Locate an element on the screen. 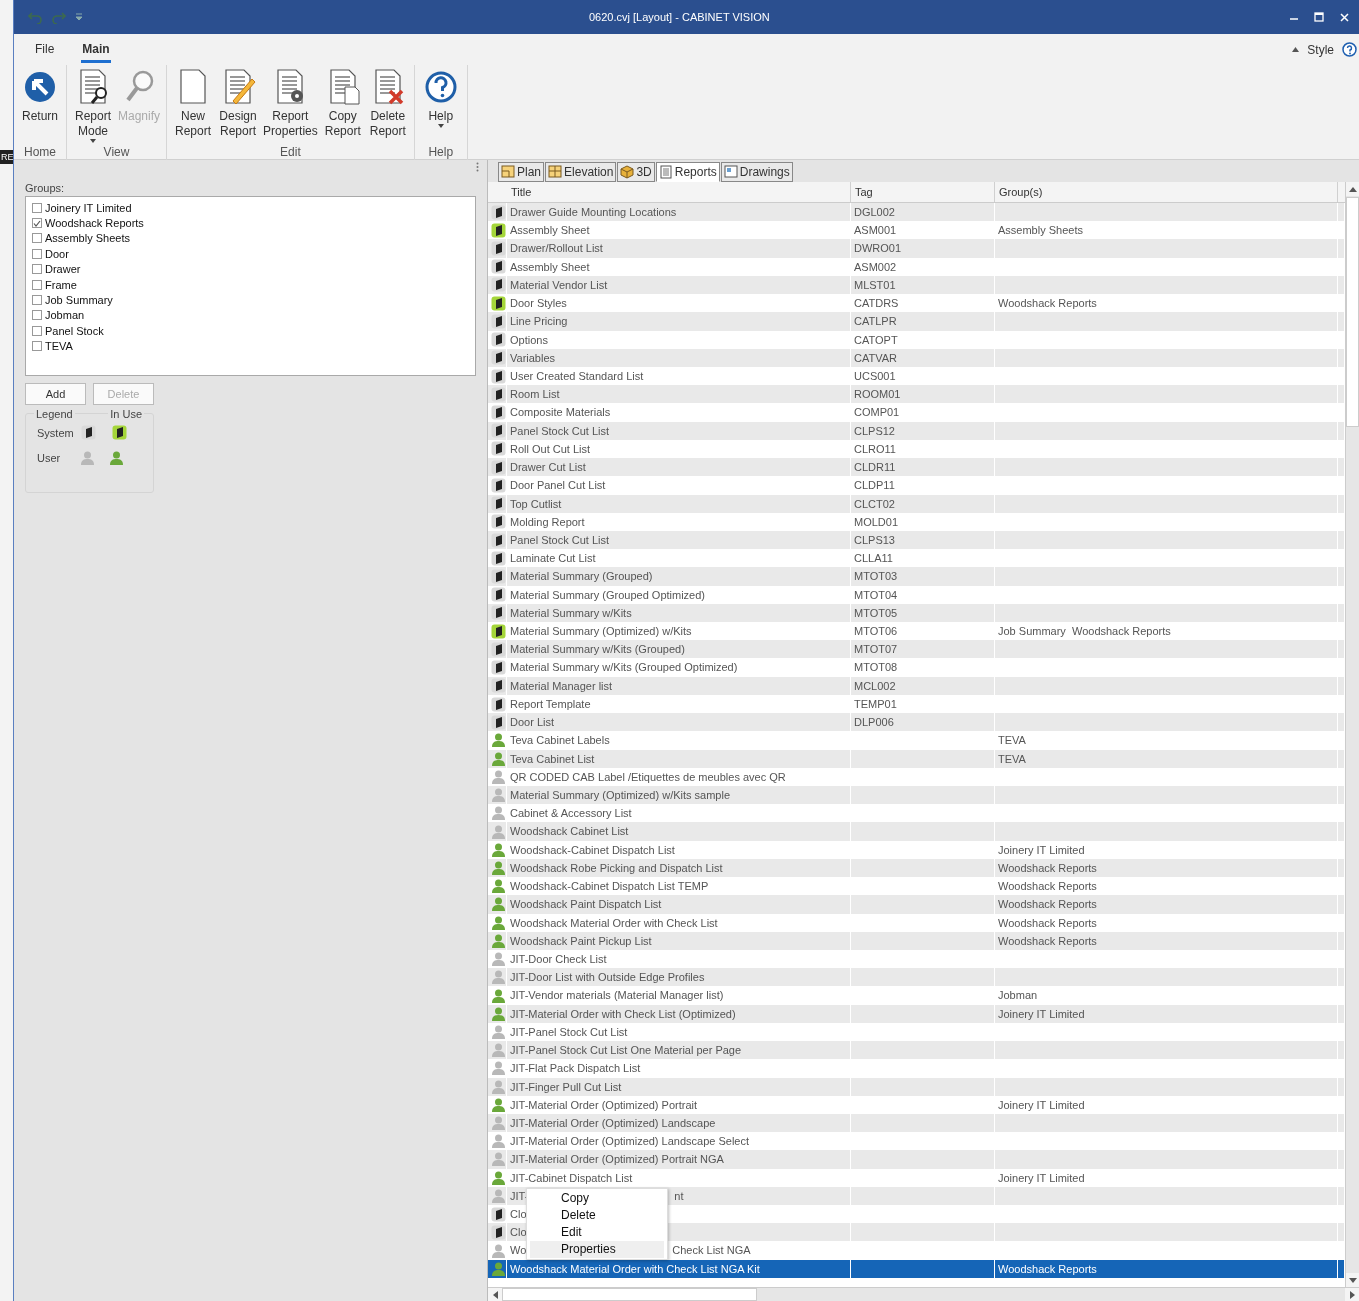  report-title: User Created Standard List is located at coordinates (577, 375).